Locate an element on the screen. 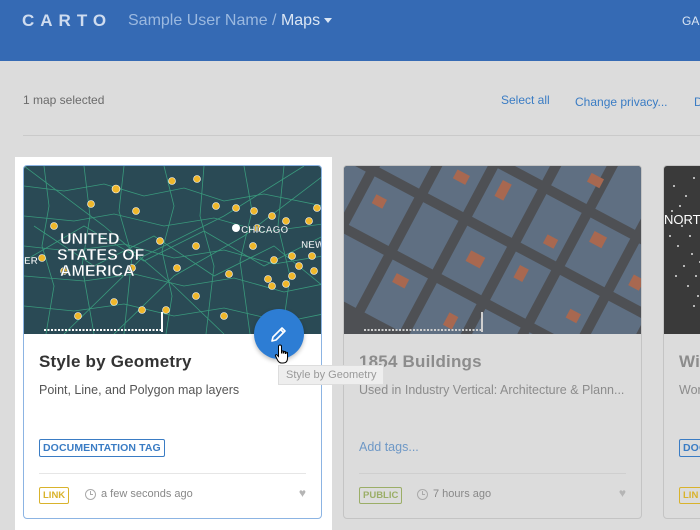 The image size is (700, 530). carto-logo: CARTO is located at coordinates (67, 21).